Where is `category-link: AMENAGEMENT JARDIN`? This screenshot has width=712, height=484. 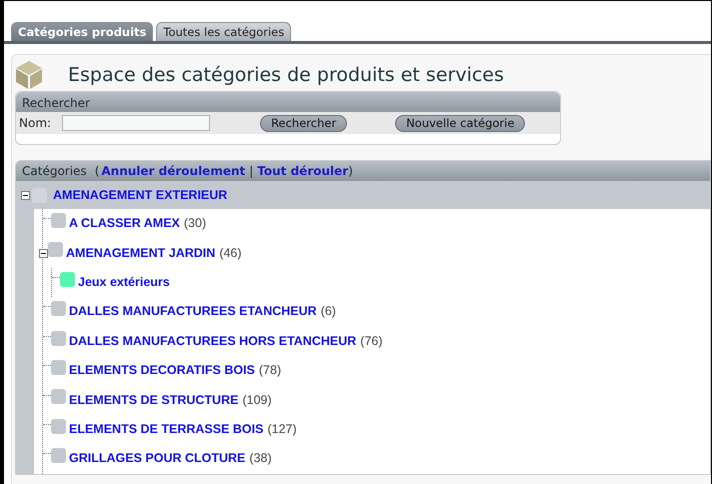
category-link: AMENAGEMENT JARDIN is located at coordinates (141, 253).